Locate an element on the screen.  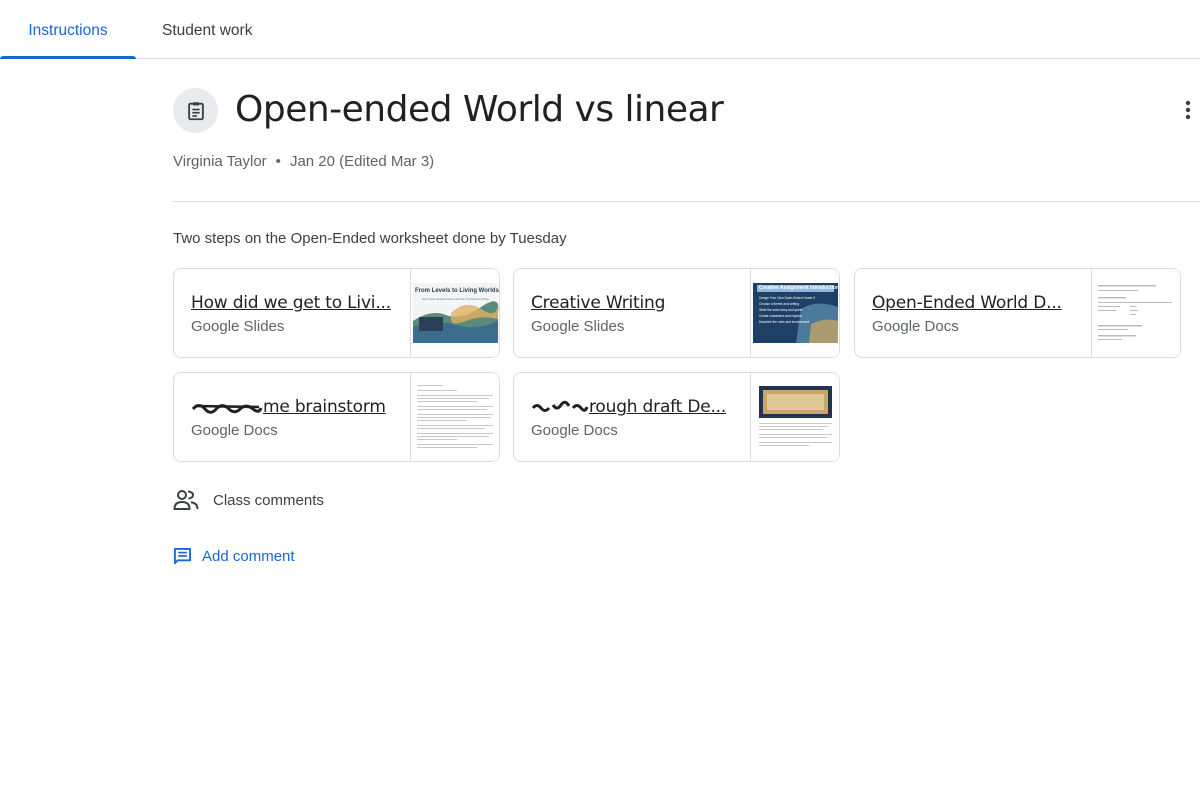
attachment-name: Creative Writing is located at coordinates (633, 303).